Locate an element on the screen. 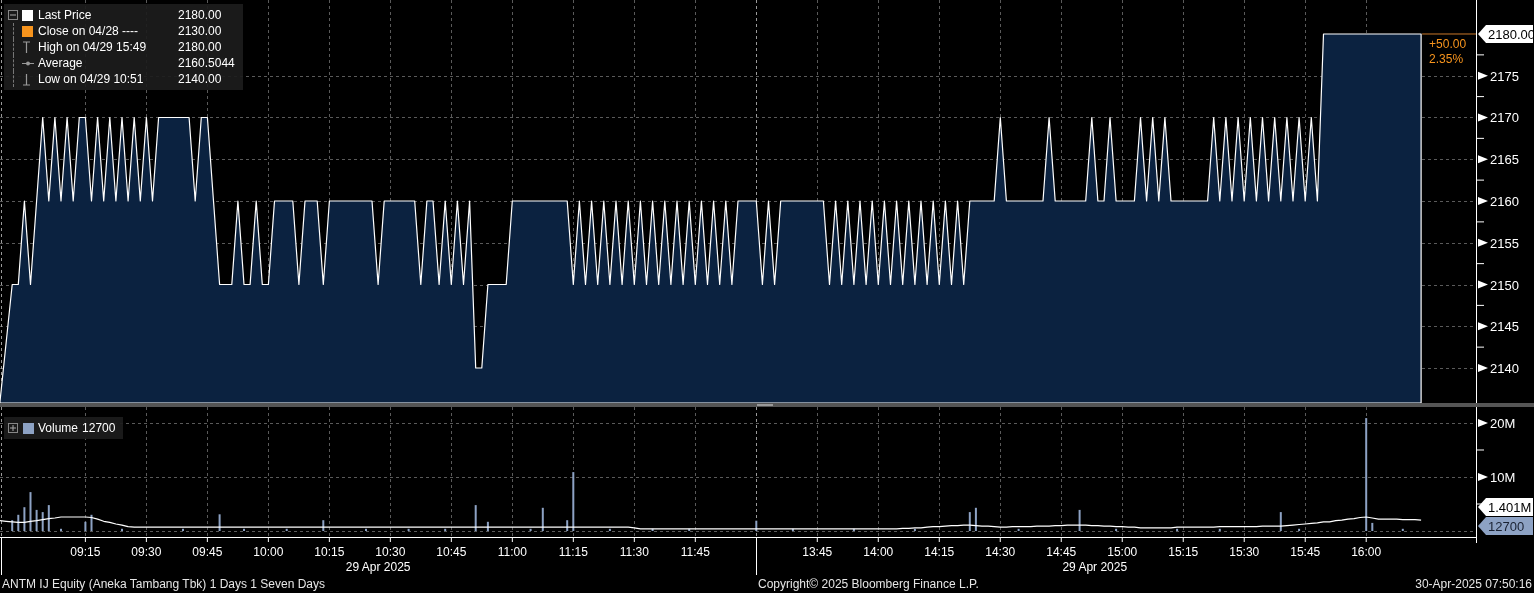 The image size is (1534, 593). legend-value: 2160.5044 is located at coordinates (206, 63).